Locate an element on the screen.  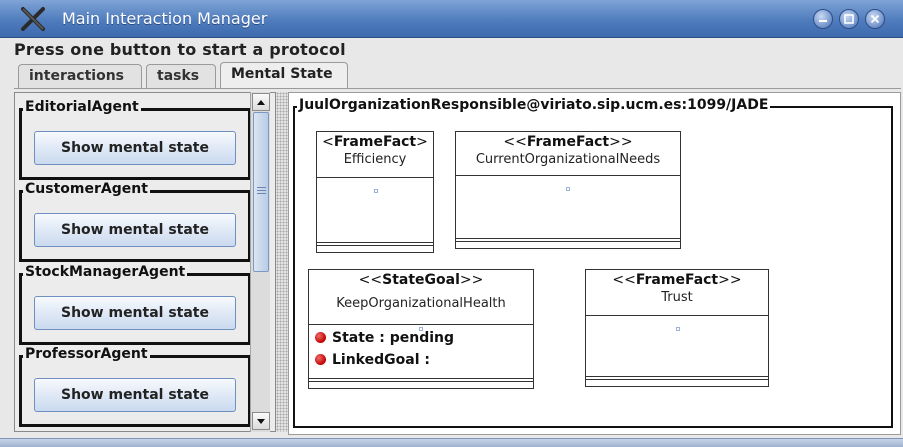
attribute-row: LinkedGoal : is located at coordinates (372, 360).